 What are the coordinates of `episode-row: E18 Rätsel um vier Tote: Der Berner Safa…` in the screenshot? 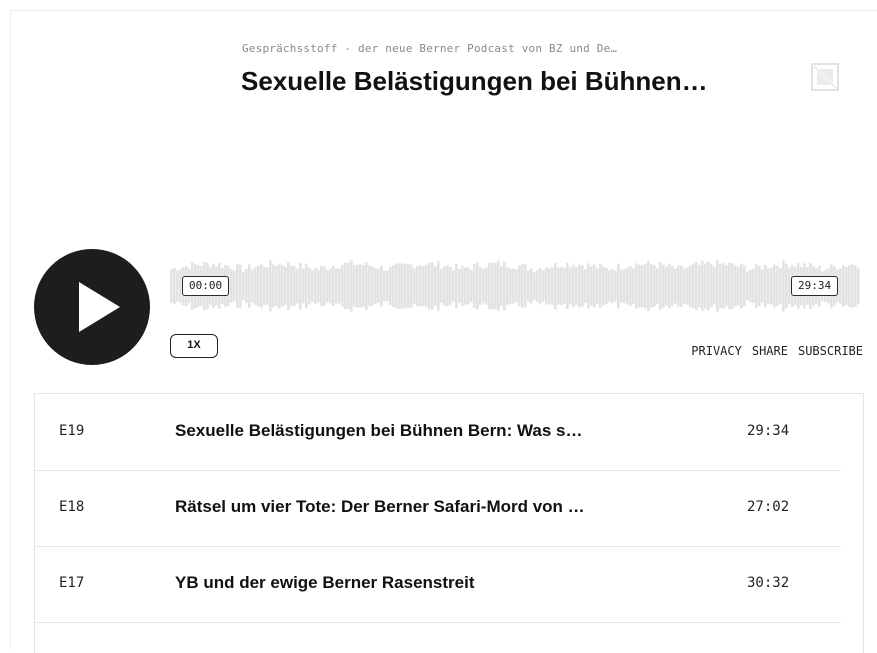 It's located at (438, 508).